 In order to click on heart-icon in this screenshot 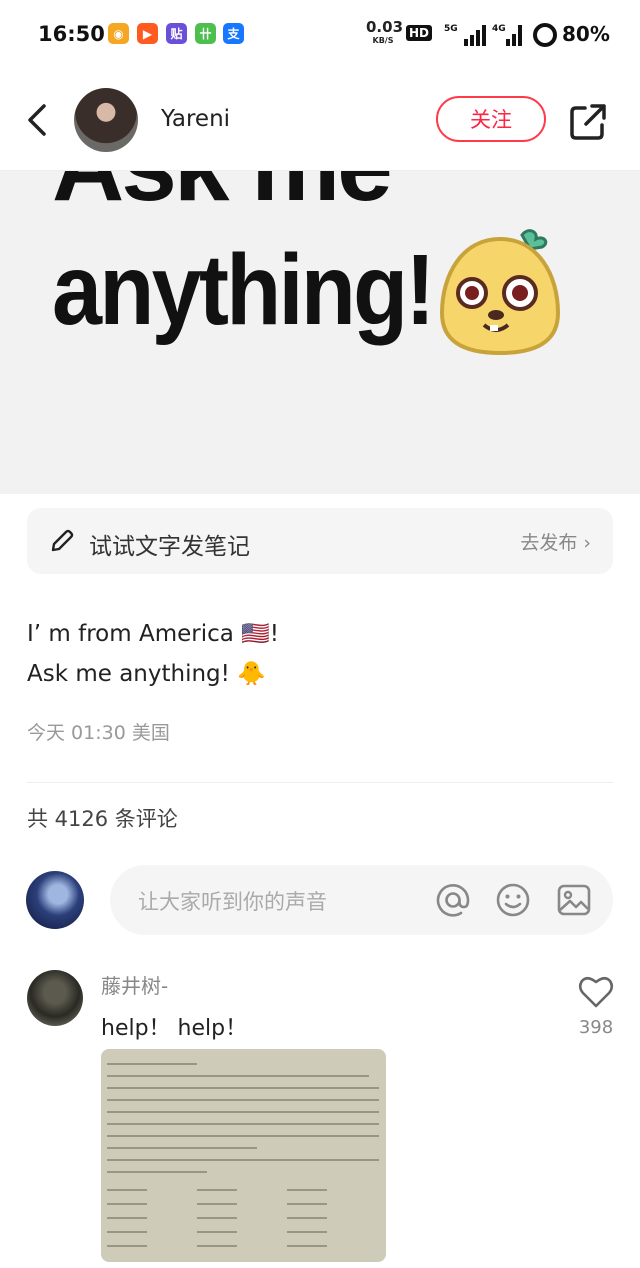, I will do `click(596, 992)`.